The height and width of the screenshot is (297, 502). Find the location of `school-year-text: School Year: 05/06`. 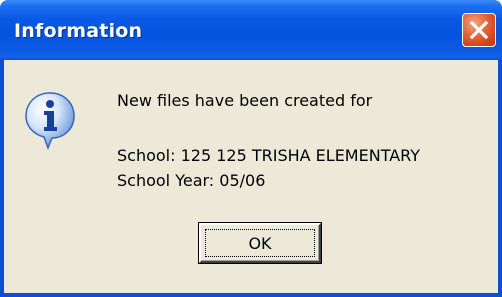

school-year-text: School Year: 05/06 is located at coordinates (191, 180).